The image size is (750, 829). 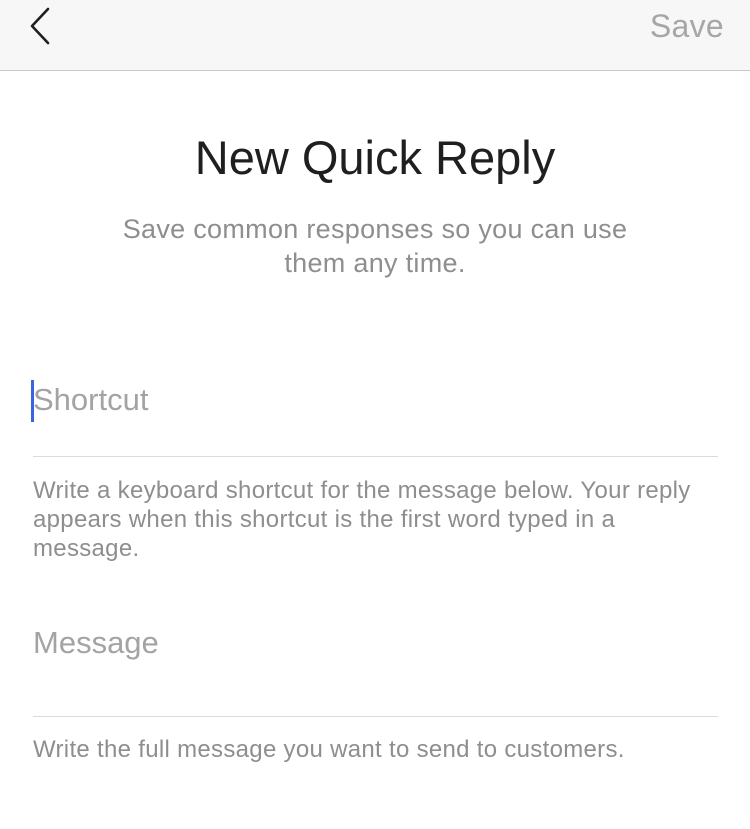 I want to click on message-field-container, so click(x=375, y=643).